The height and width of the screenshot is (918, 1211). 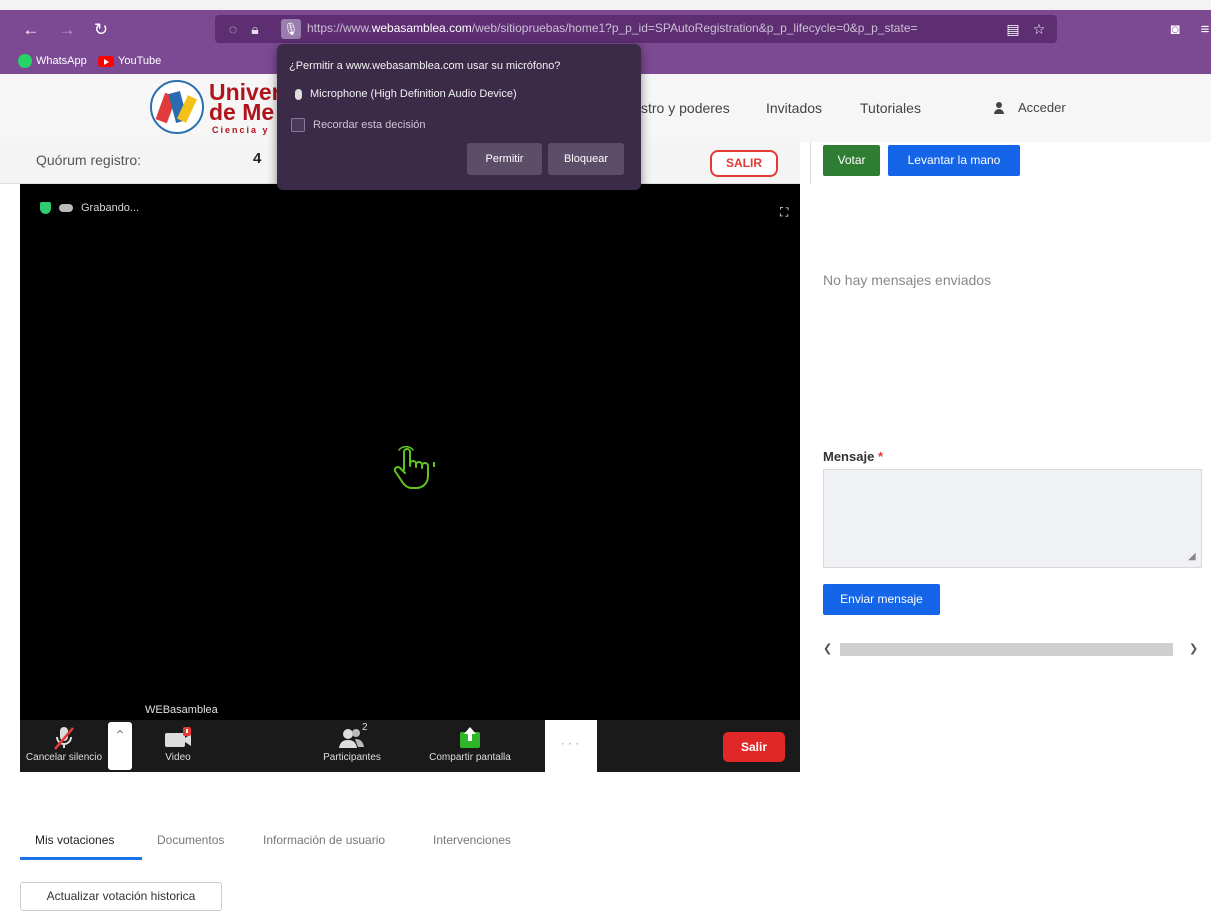 I want to click on exit-meeting-button: SALIR, so click(x=744, y=163).